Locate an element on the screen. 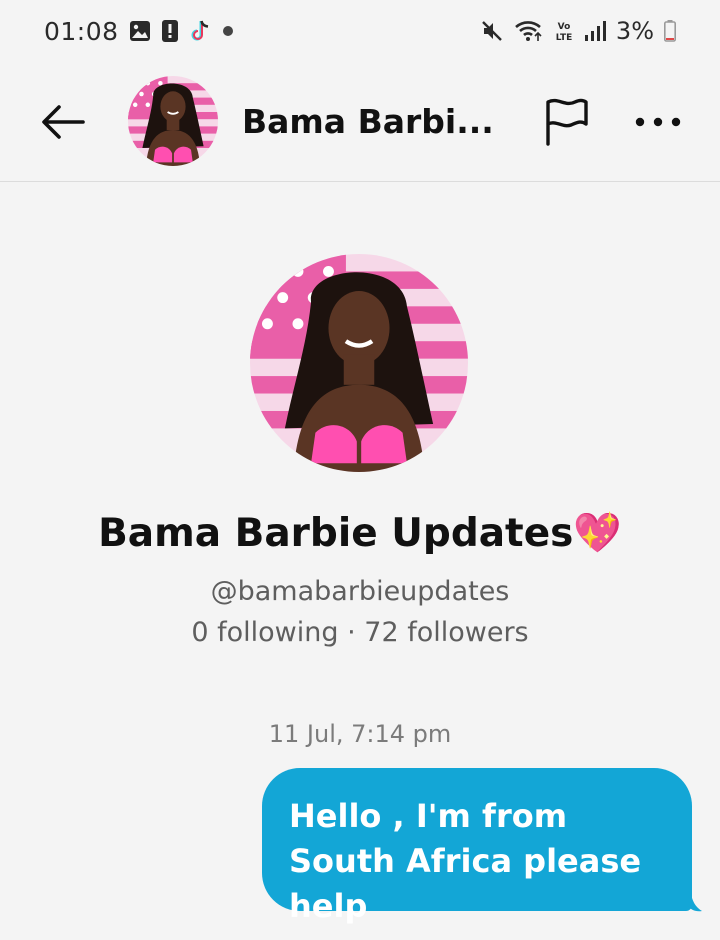  back-arrow-icon is located at coordinates (63, 122).